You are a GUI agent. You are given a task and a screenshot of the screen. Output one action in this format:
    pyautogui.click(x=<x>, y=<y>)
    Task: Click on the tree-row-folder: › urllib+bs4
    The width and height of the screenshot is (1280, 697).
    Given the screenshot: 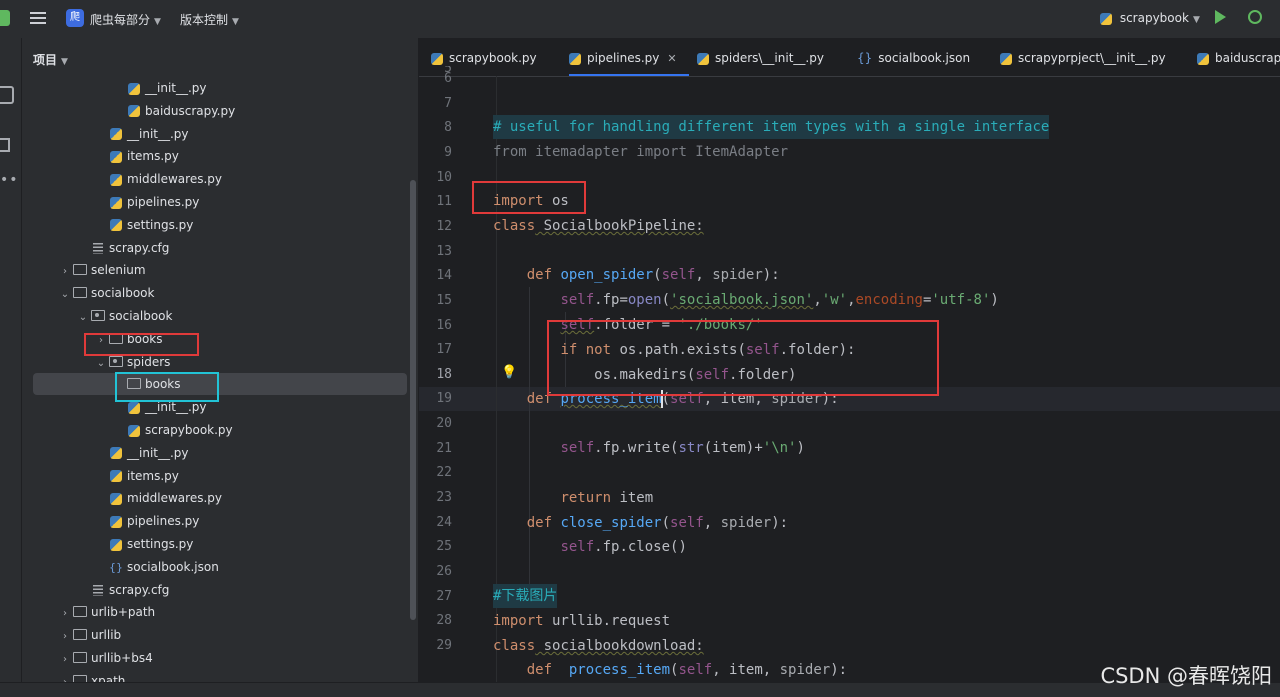 What is the action you would take?
    pyautogui.click(x=105, y=658)
    